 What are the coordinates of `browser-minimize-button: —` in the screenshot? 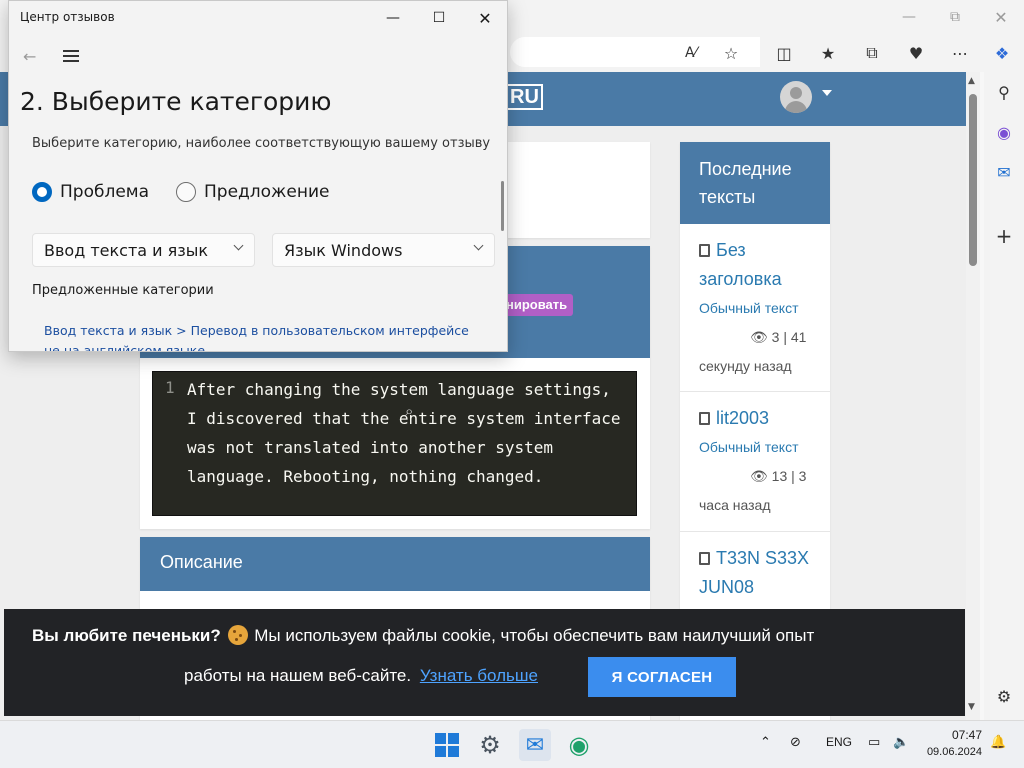 It's located at (909, 17).